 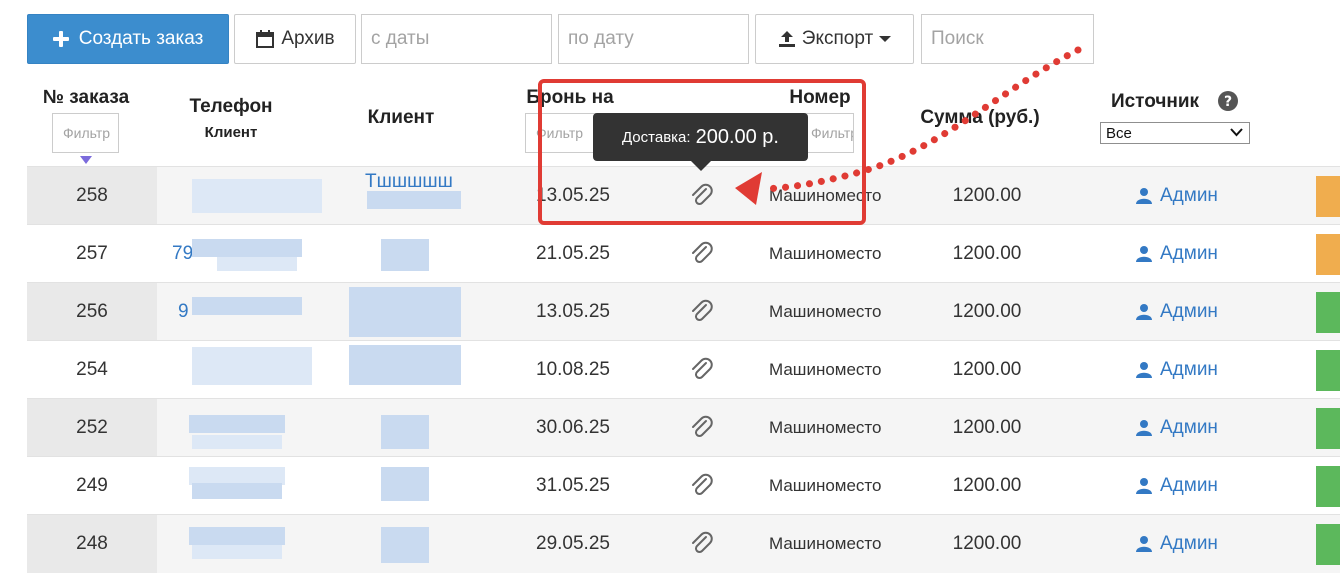 What do you see at coordinates (92, 196) in the screenshot?
I see `order-id: 258` at bounding box center [92, 196].